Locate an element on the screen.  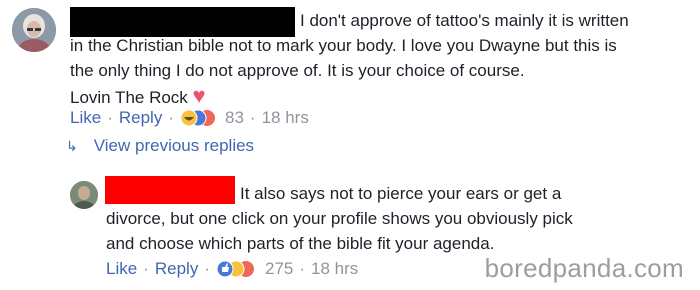
reply-timestamp: 18 hrs is located at coordinates (334, 269).